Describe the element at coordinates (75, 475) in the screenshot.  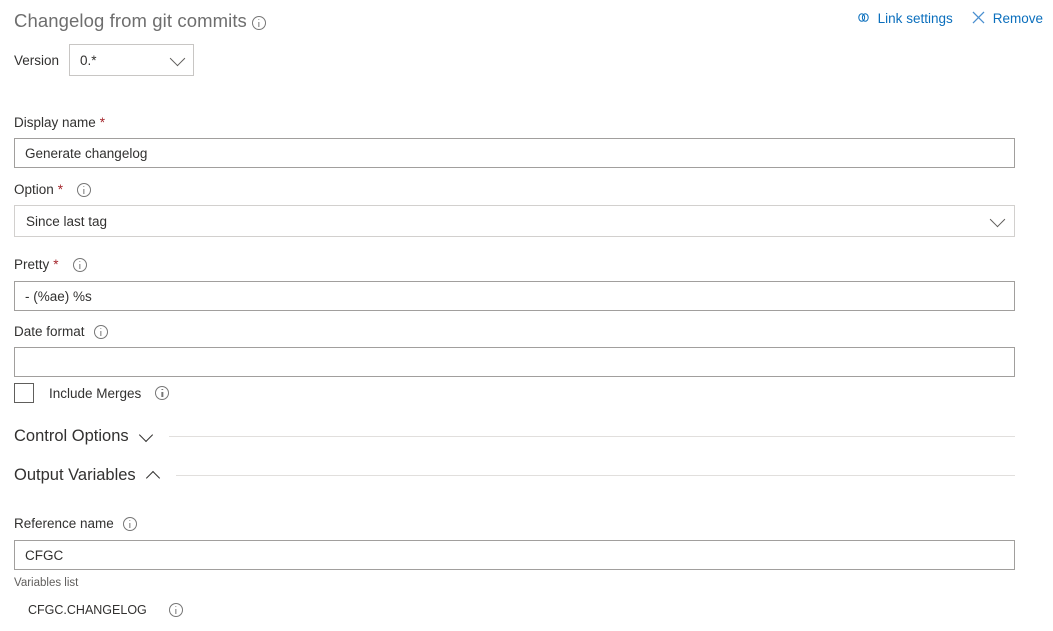
I see `output-variables-title: Output Variables` at that location.